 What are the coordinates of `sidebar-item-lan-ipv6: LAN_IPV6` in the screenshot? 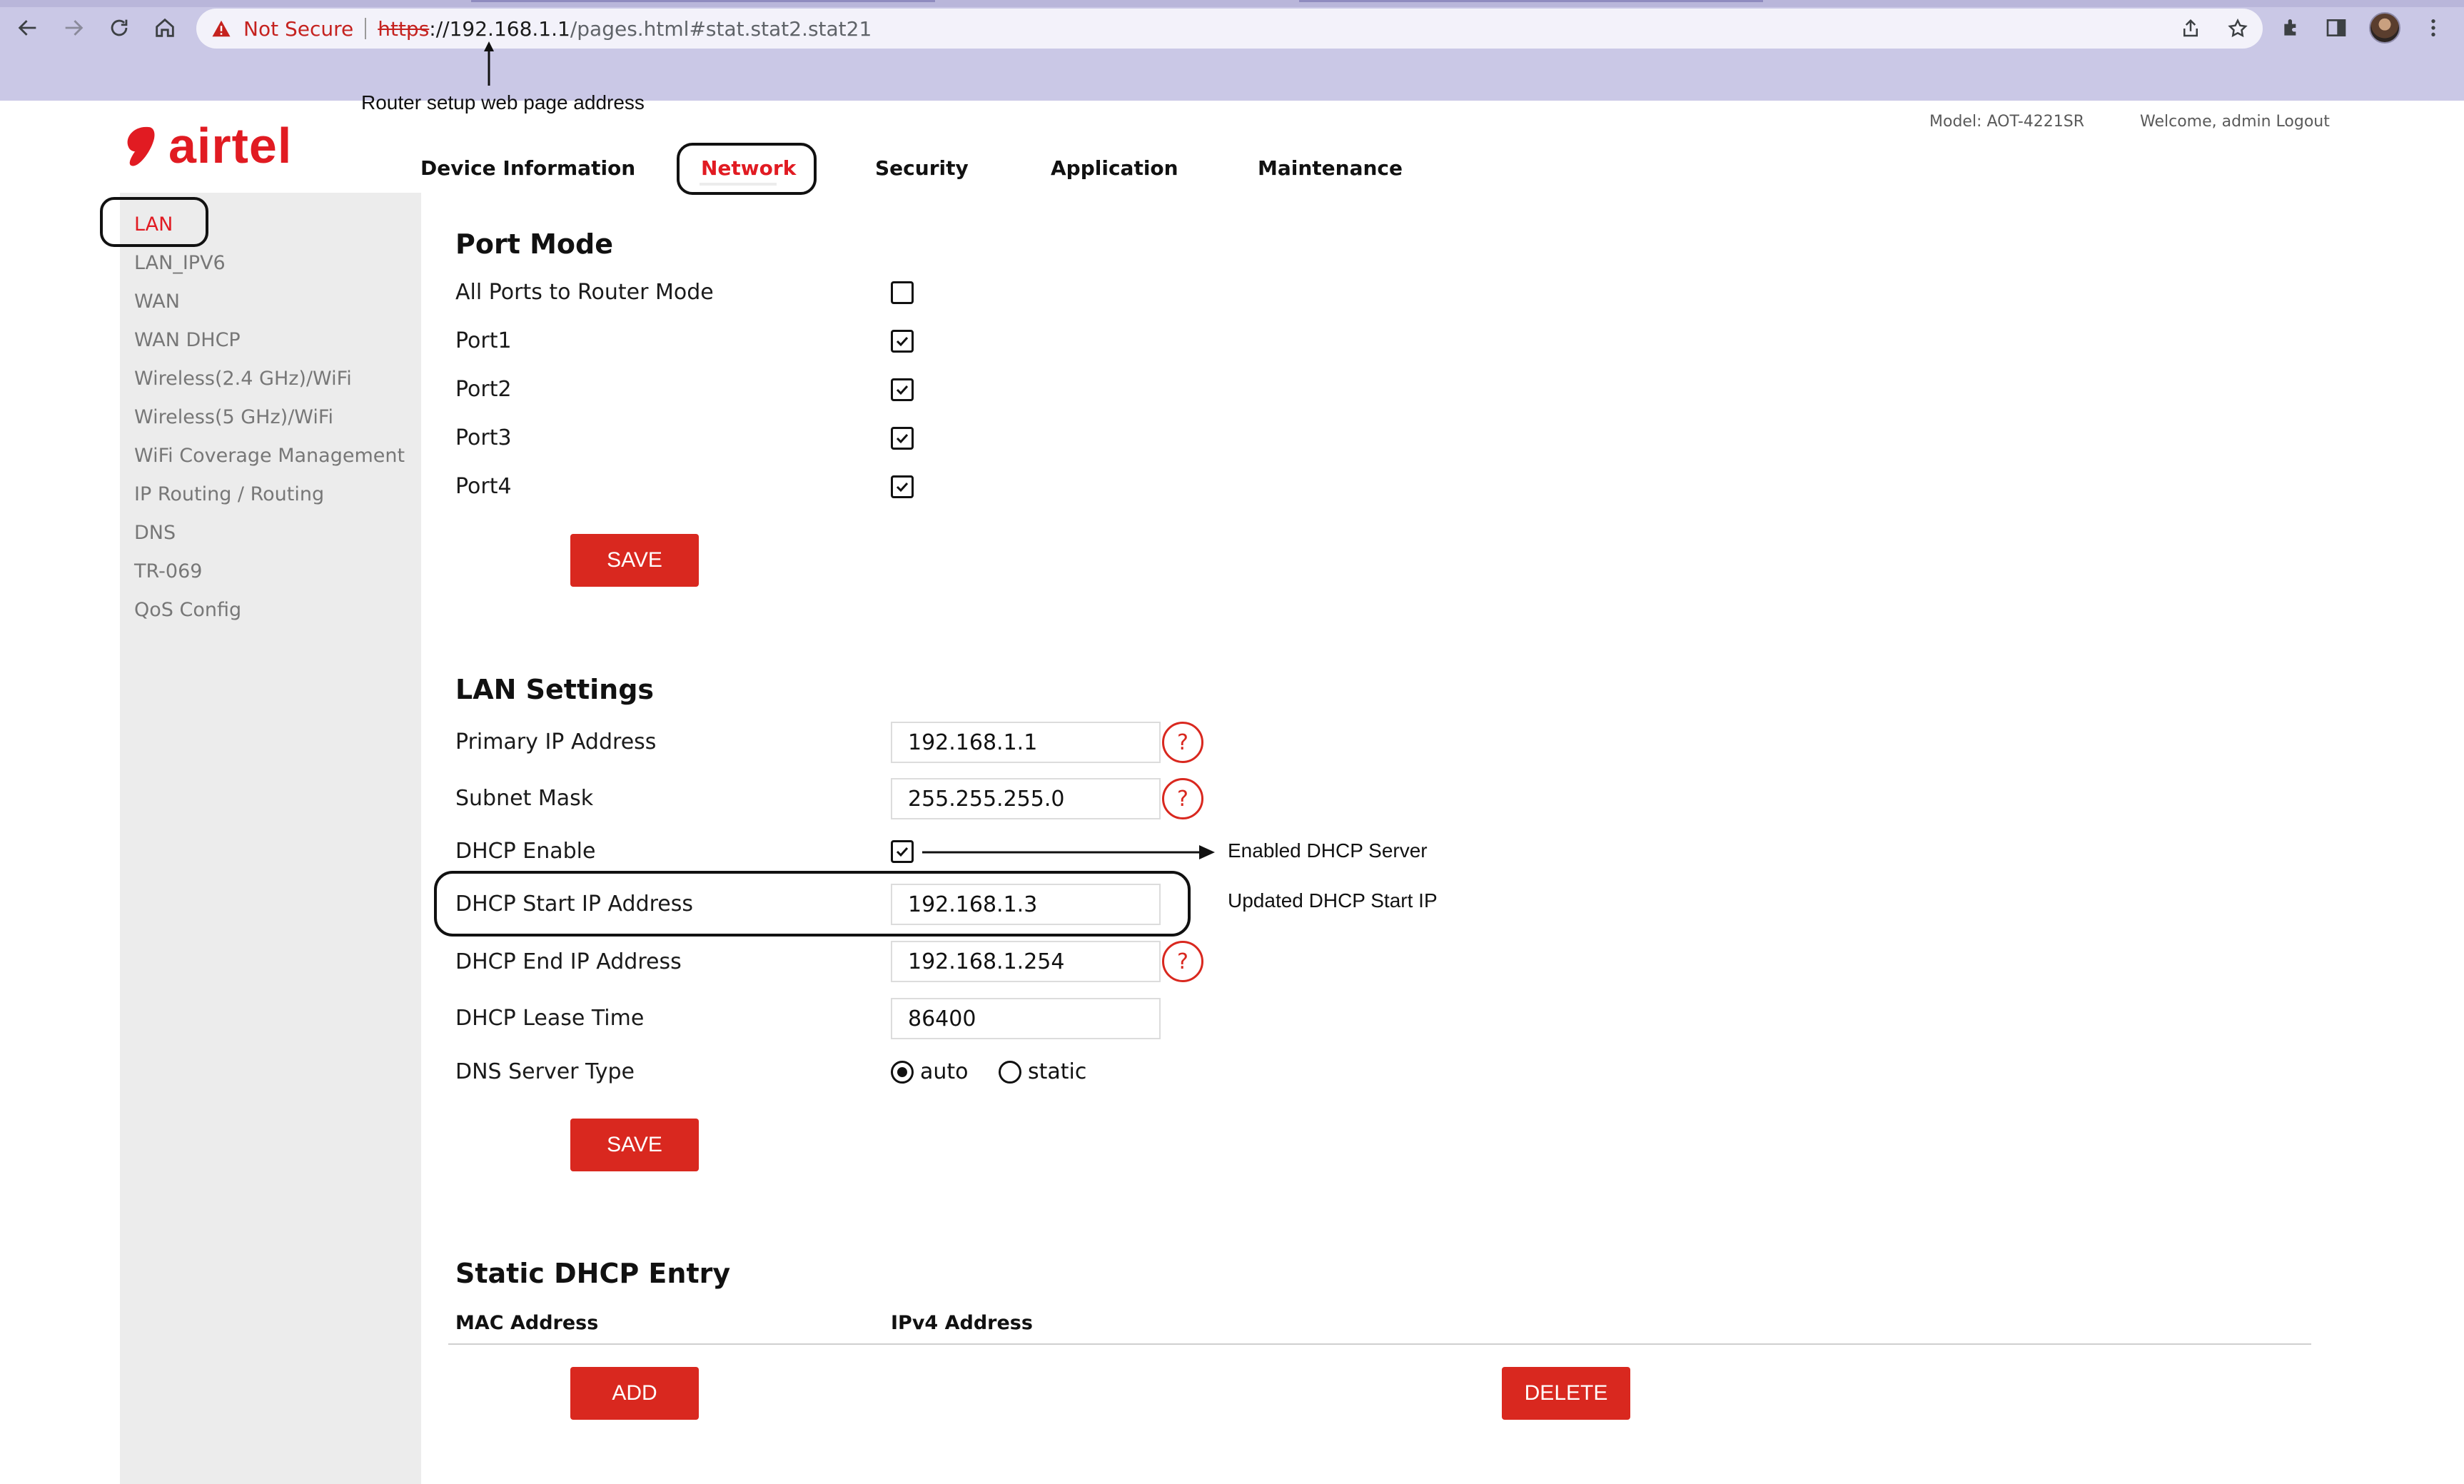 It's located at (180, 263).